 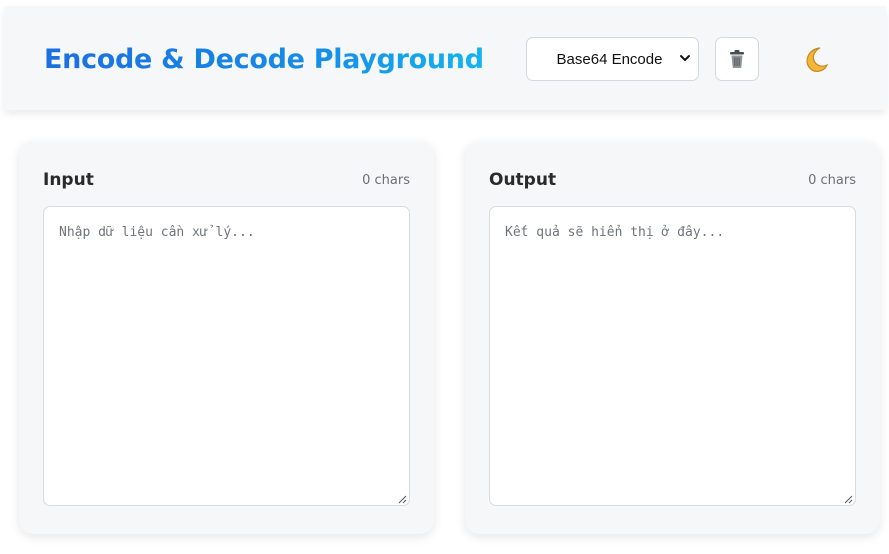 I want to click on mode-select-value: Base64 Encode, so click(x=609, y=59).